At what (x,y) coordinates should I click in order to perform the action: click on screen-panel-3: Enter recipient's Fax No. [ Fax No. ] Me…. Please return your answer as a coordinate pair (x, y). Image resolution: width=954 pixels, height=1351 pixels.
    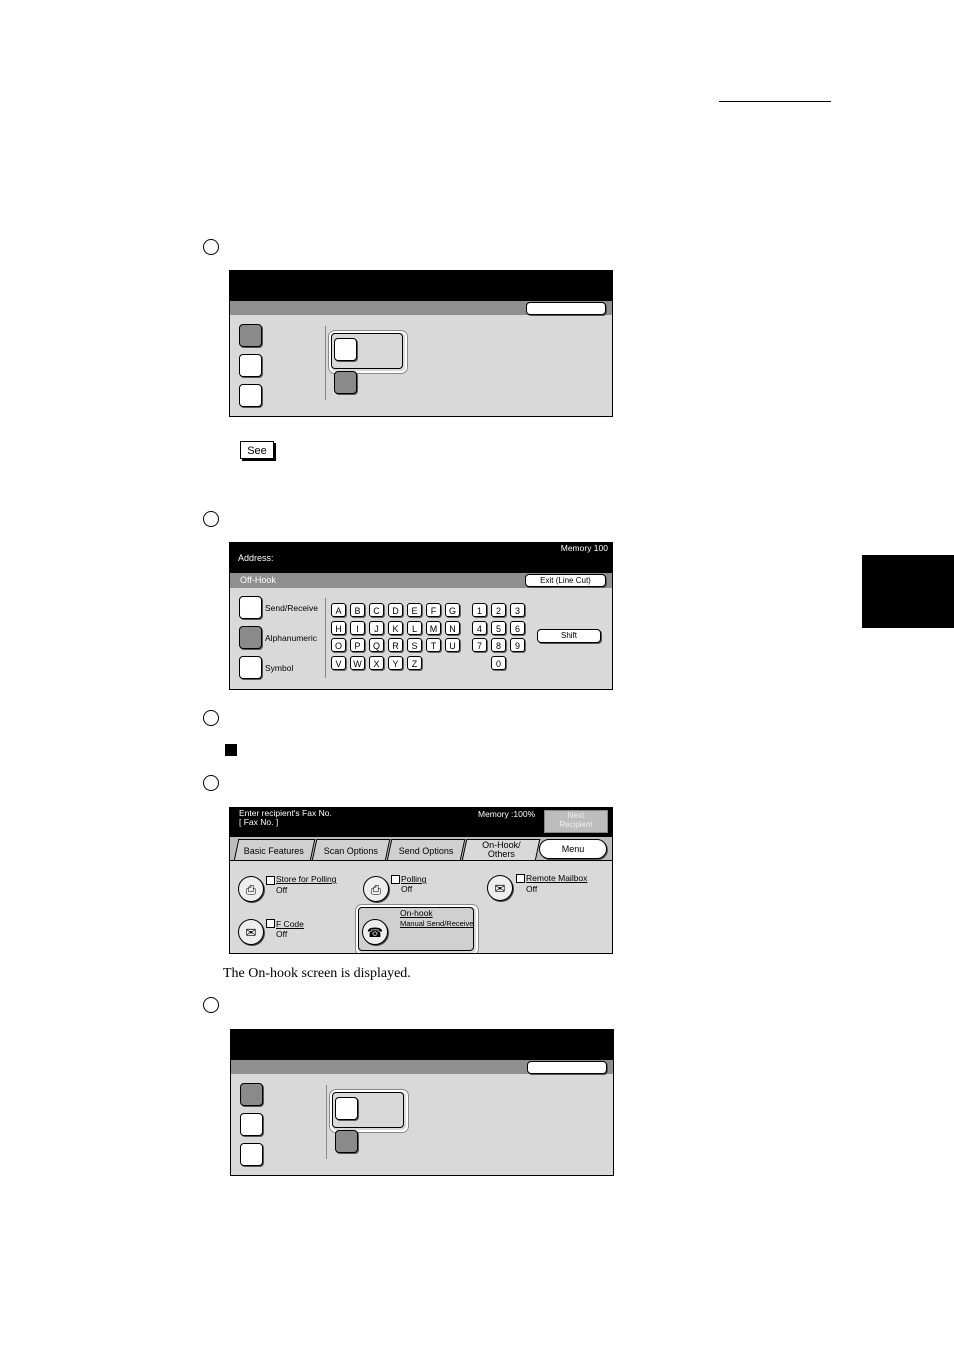
    Looking at the image, I should click on (421, 880).